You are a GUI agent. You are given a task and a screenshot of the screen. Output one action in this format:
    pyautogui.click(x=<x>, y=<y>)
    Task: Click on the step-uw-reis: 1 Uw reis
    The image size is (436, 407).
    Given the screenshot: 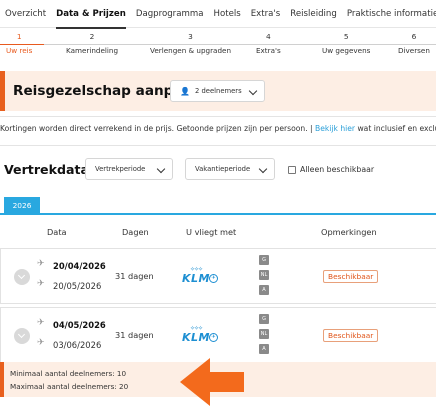 What is the action you would take?
    pyautogui.click(x=19, y=44)
    